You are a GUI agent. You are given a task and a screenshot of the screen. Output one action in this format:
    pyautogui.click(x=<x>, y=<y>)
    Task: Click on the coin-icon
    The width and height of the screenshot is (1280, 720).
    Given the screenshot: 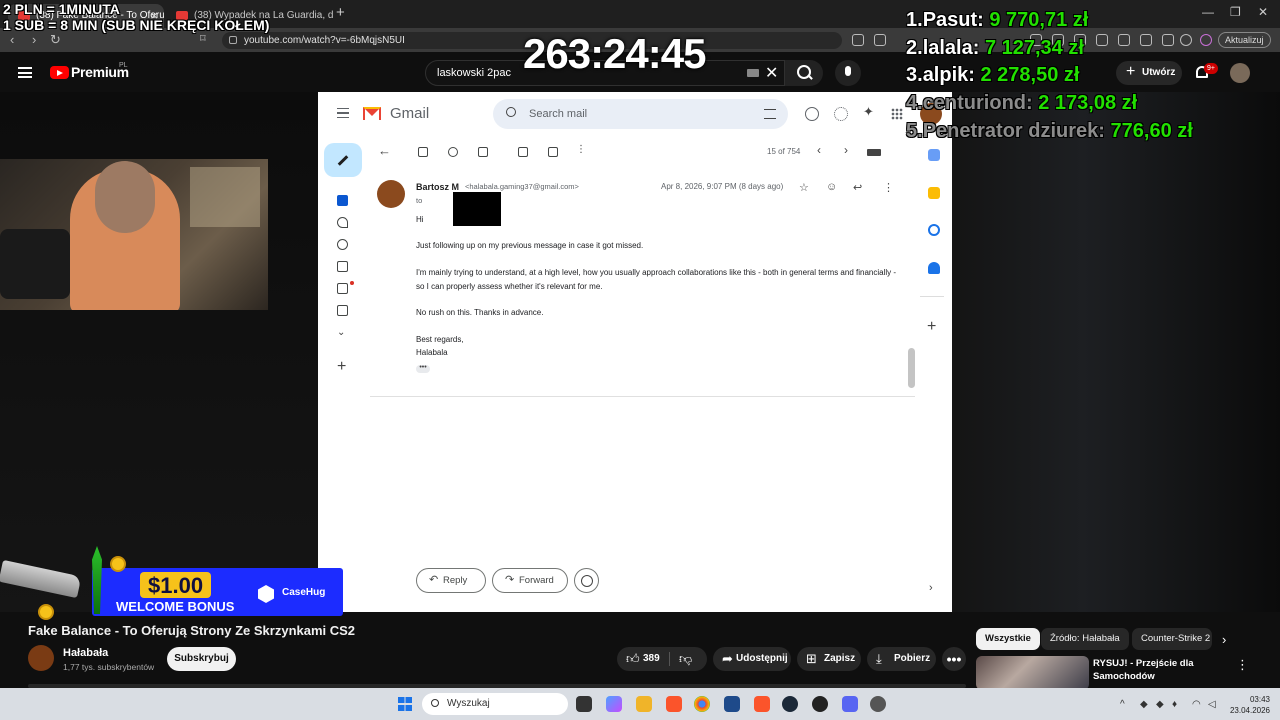 What is the action you would take?
    pyautogui.click(x=46, y=612)
    